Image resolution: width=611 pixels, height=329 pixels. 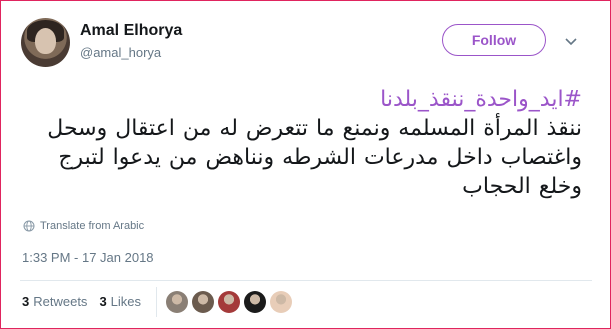 I want to click on retweets-label: Retweets, so click(x=60, y=301).